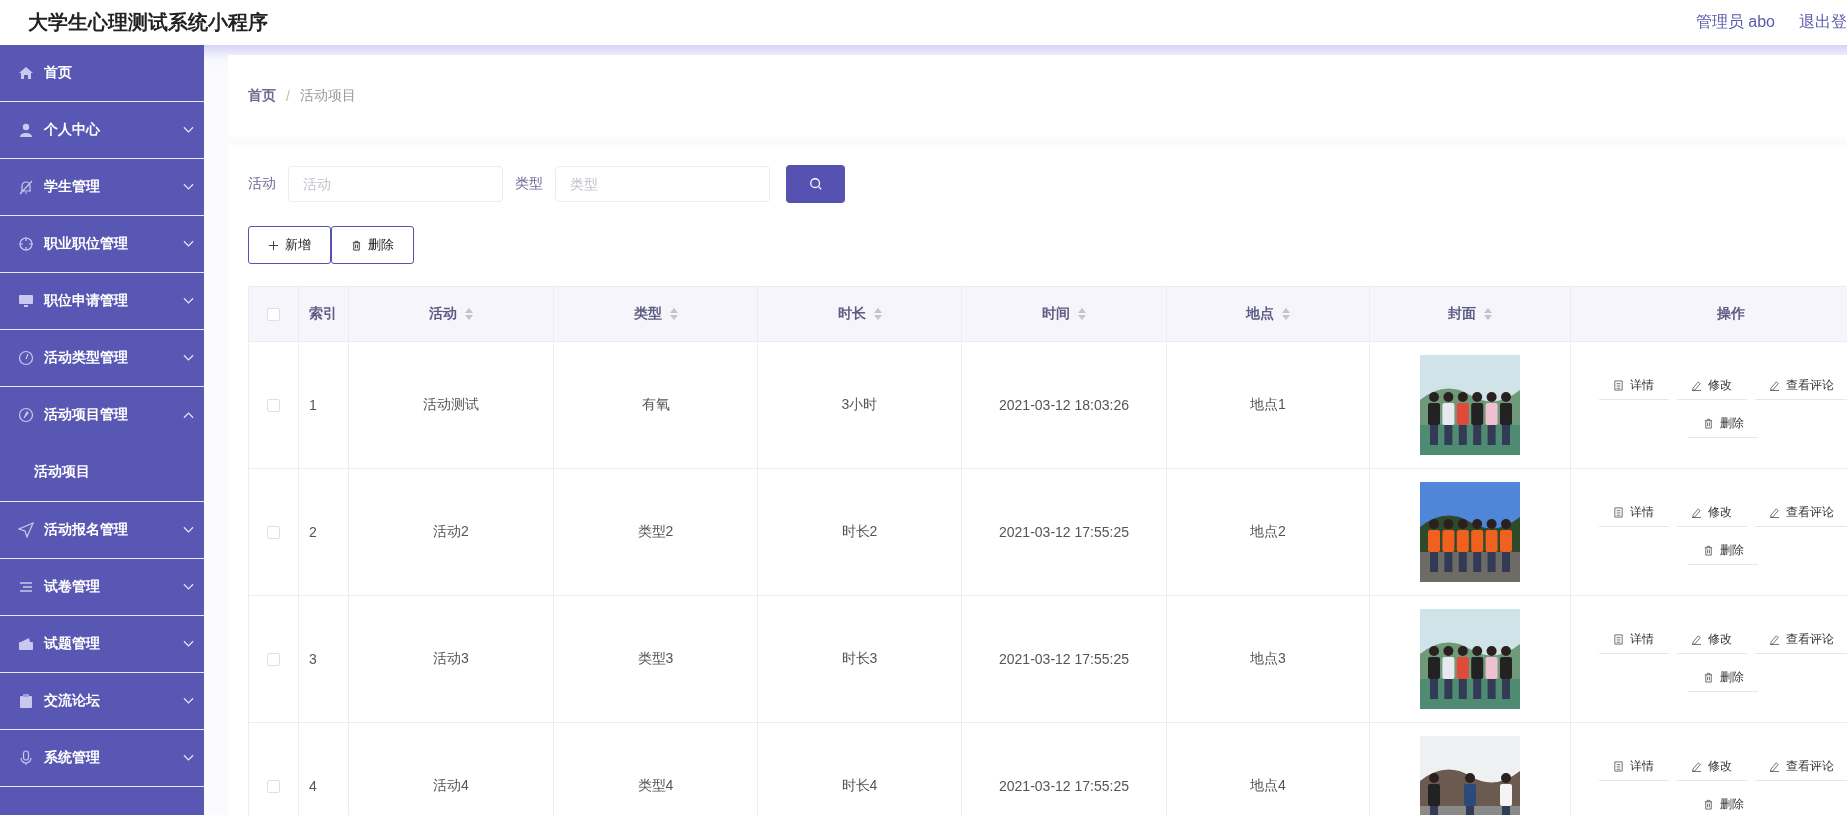 This screenshot has height=815, width=1847. What do you see at coordinates (26, 758) in the screenshot?
I see `microphone-icon` at bounding box center [26, 758].